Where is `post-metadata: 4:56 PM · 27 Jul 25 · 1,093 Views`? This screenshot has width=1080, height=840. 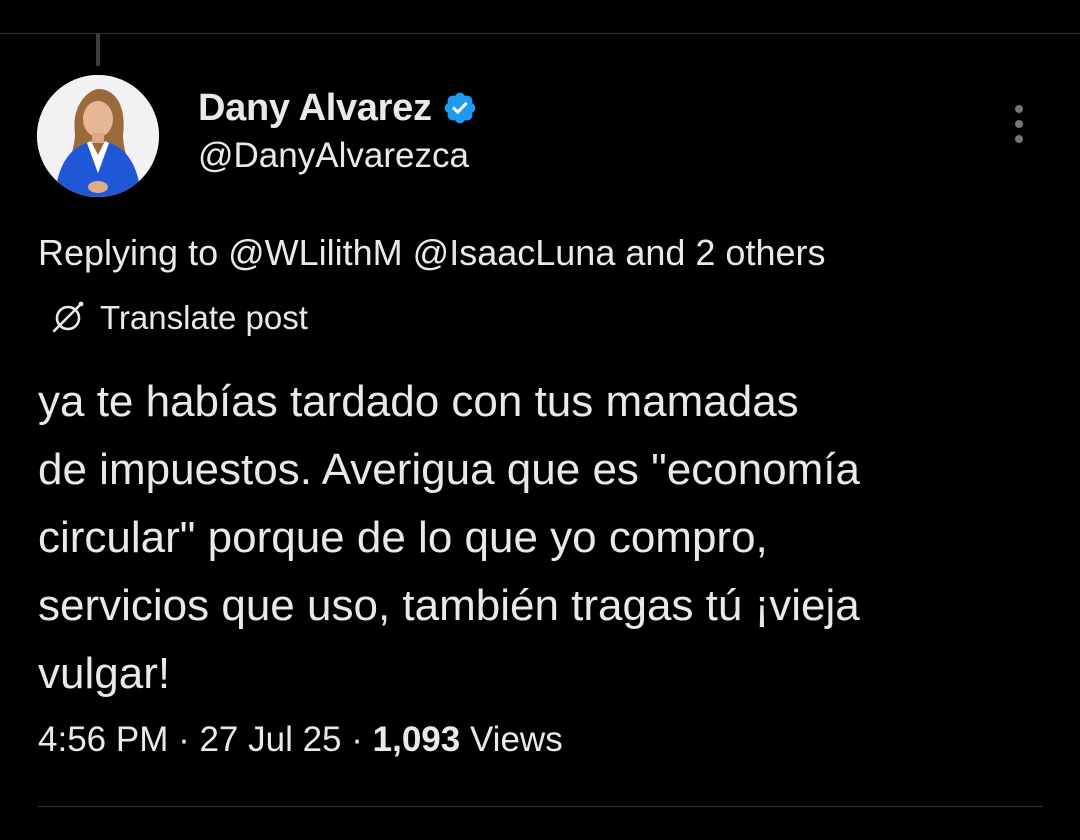
post-metadata: 4:56 PM · 27 Jul 25 · 1,093 Views is located at coordinates (300, 740).